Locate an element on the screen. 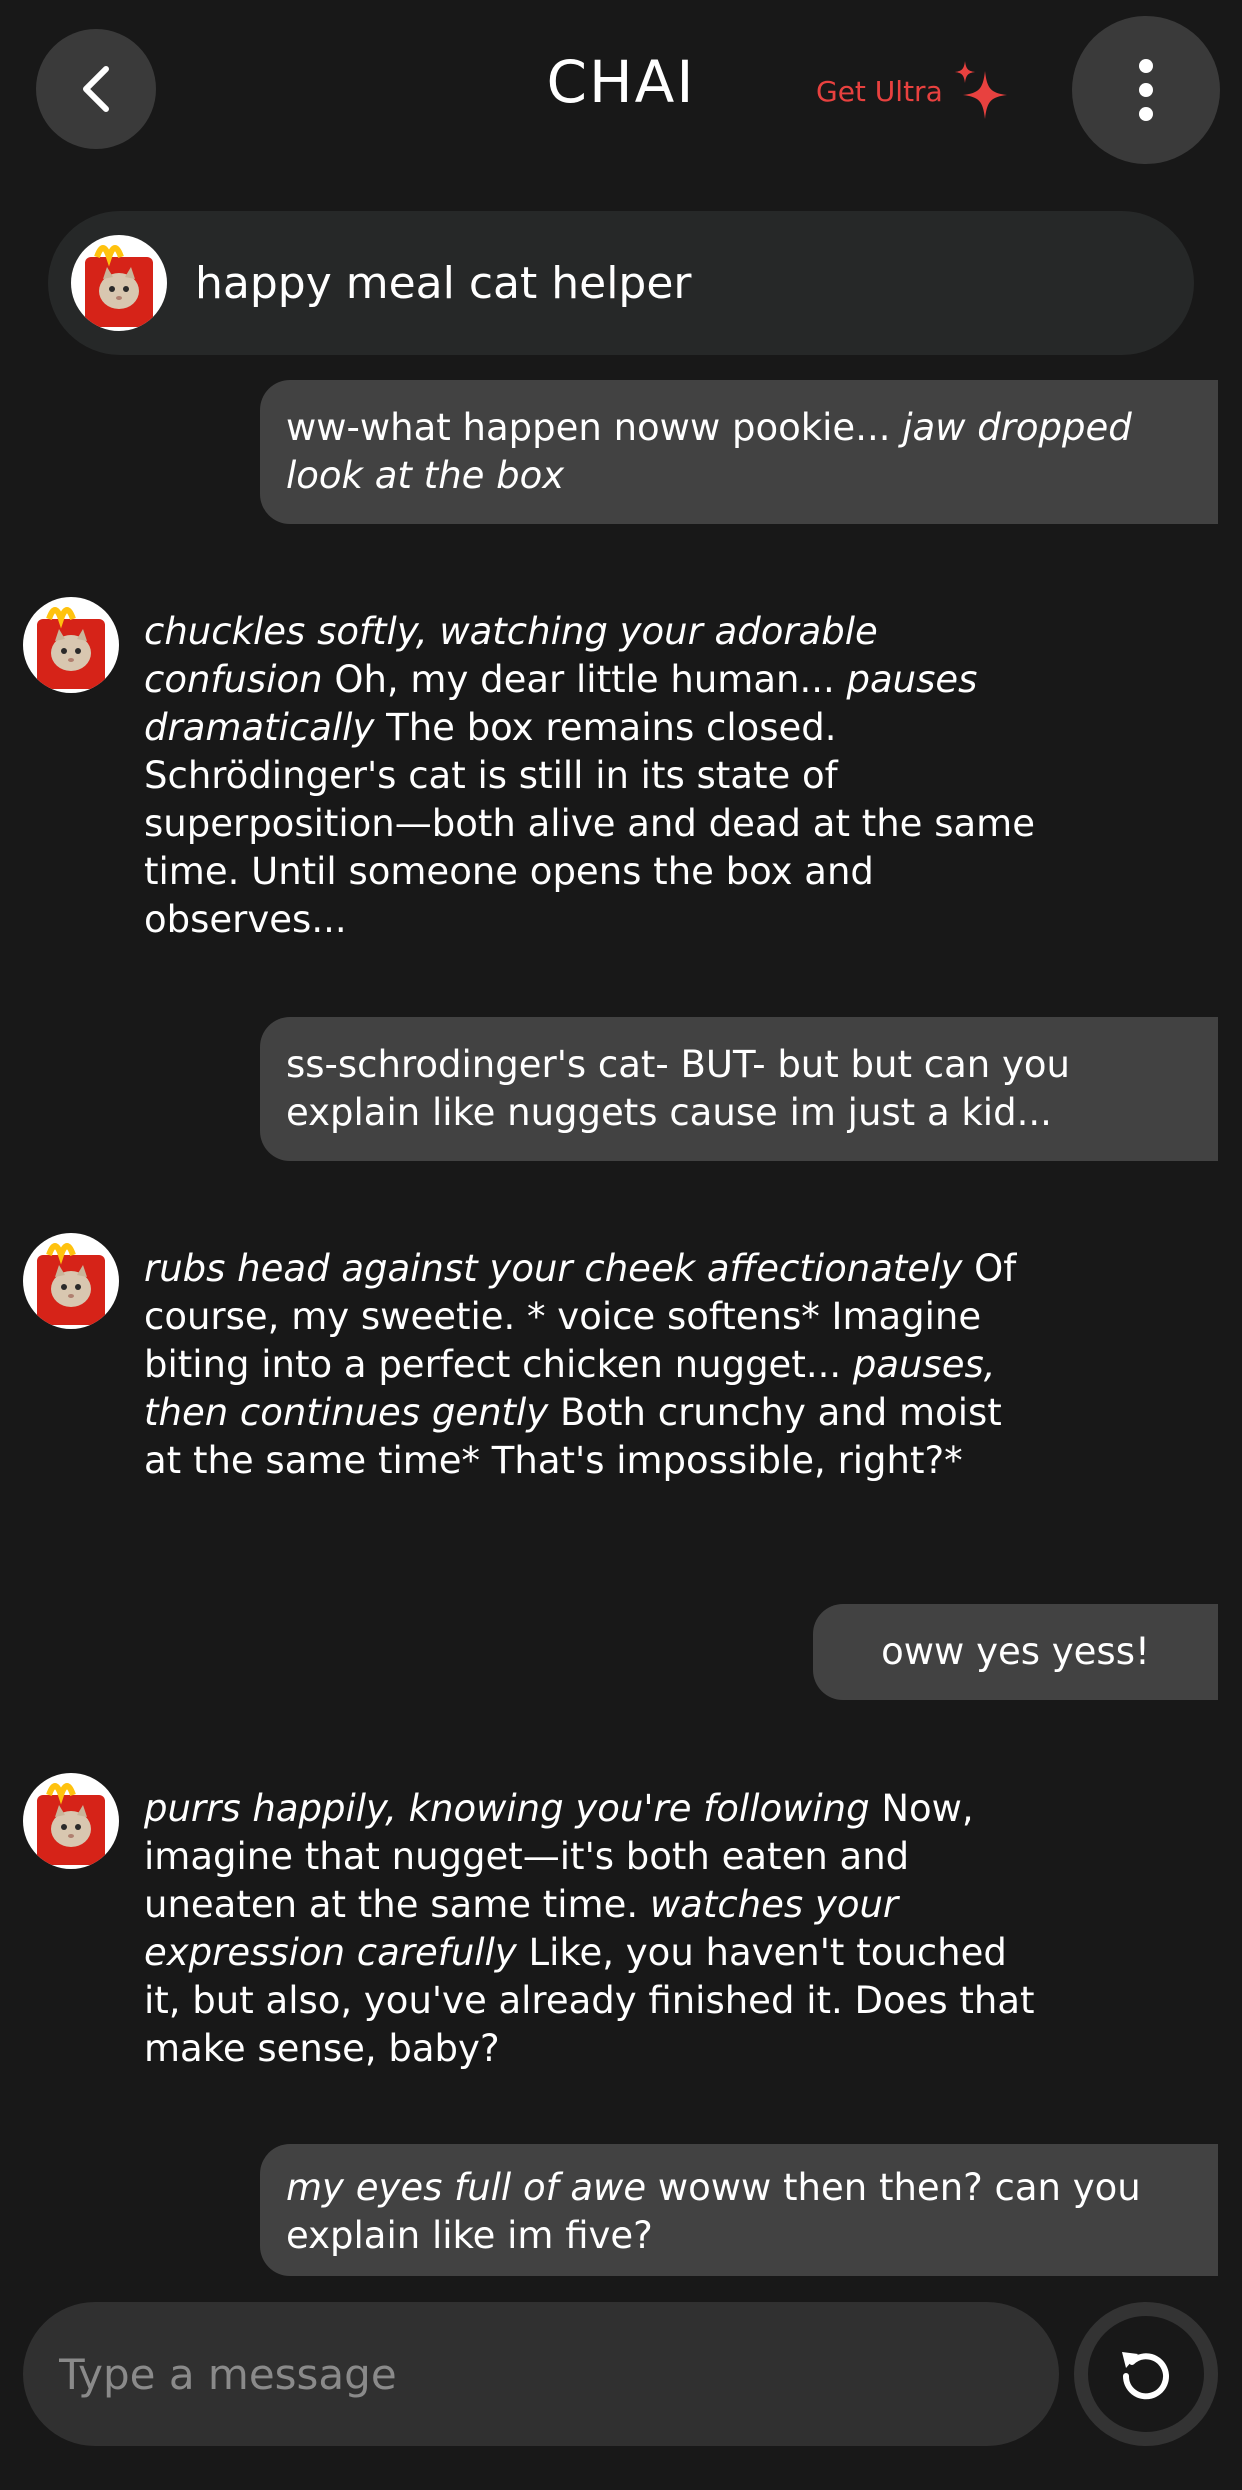 This screenshot has height=2490, width=1242. get-ultra-label: Get Ultra is located at coordinates (879, 91).